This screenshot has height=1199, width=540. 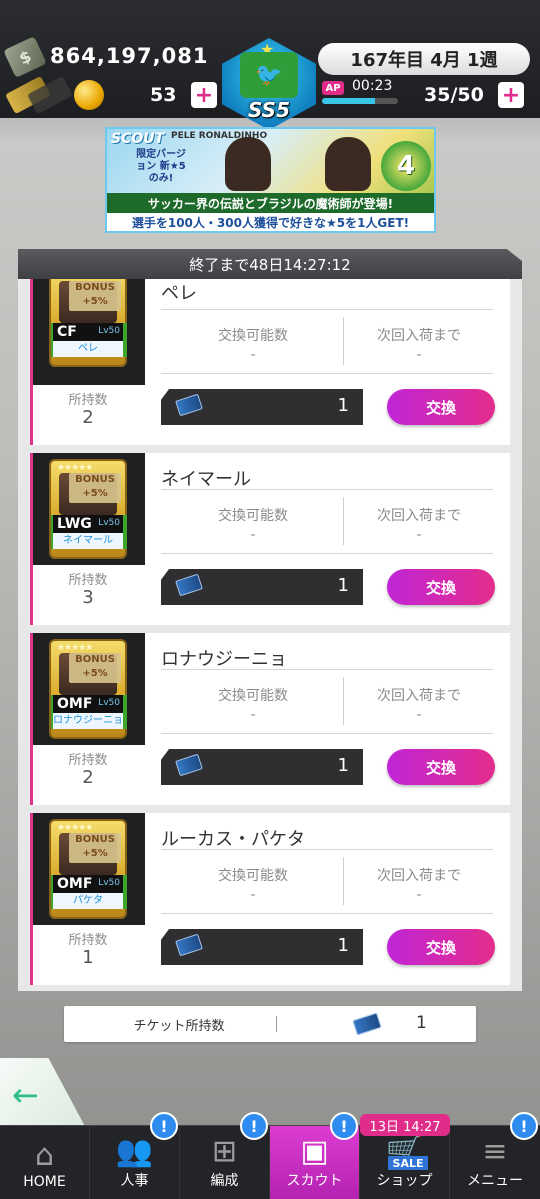 I want to click on owned-value: 1, so click(x=88, y=957).